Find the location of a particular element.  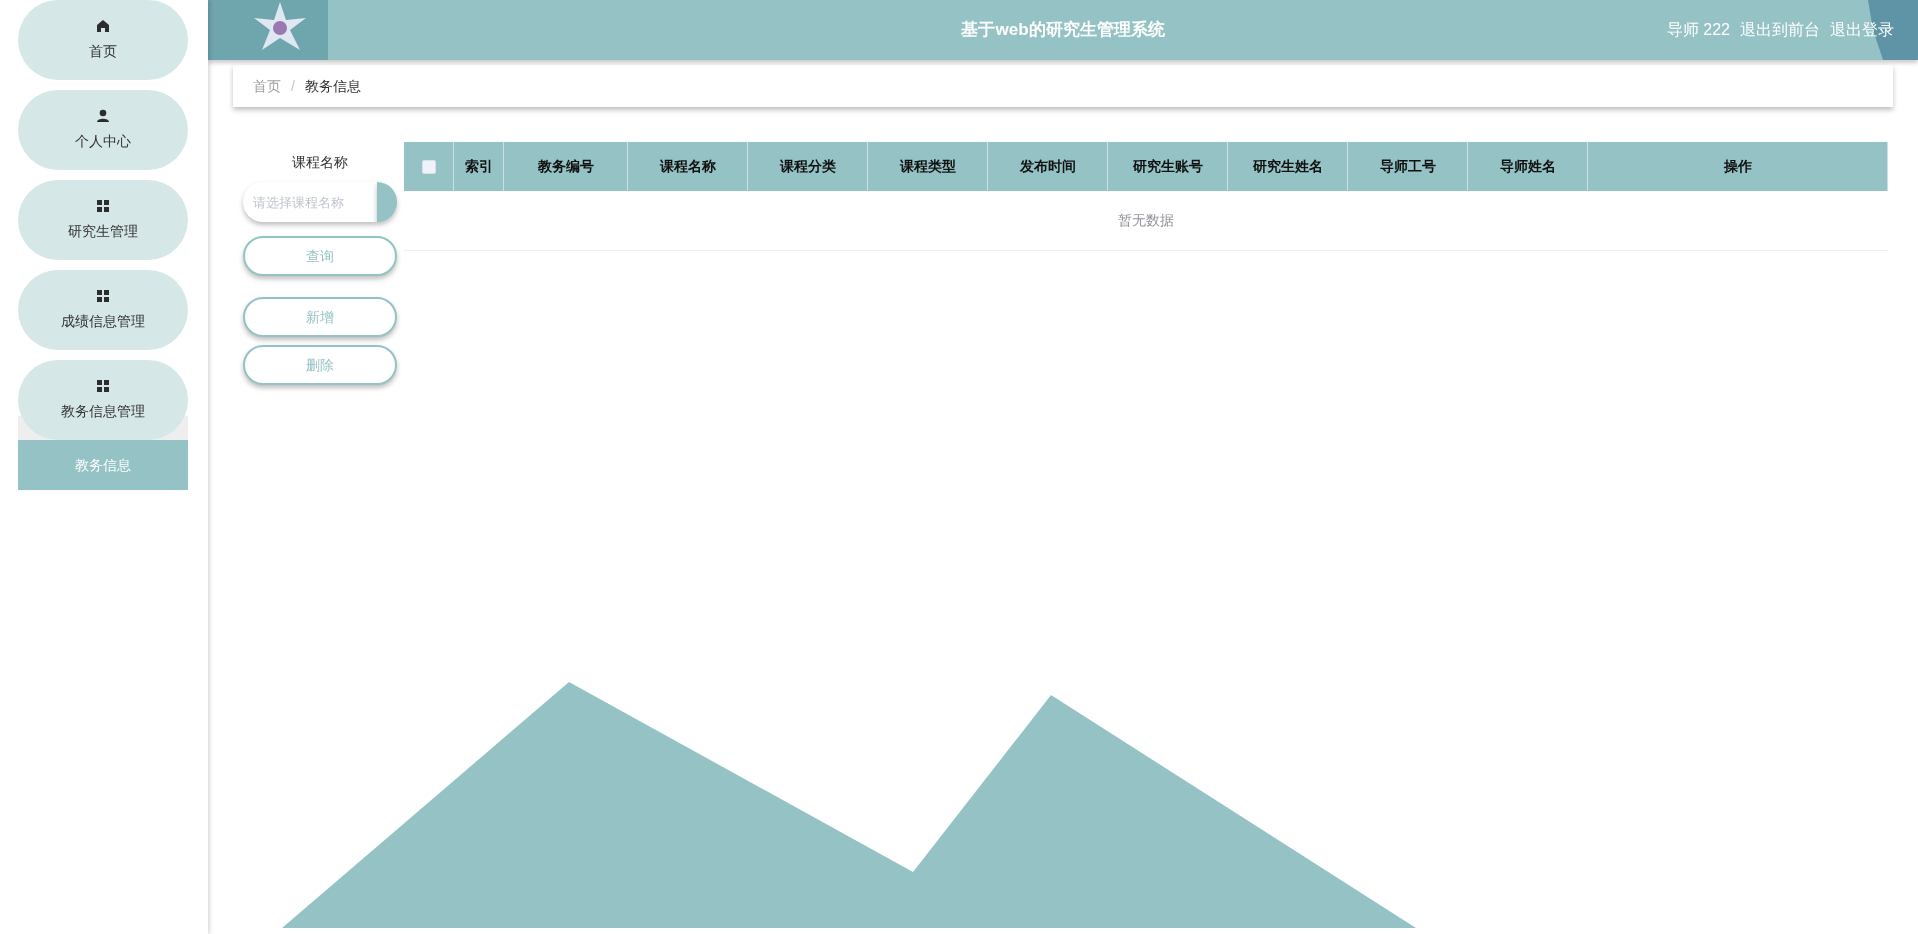

course-select: 请选择课程名称 is located at coordinates (310, 202).